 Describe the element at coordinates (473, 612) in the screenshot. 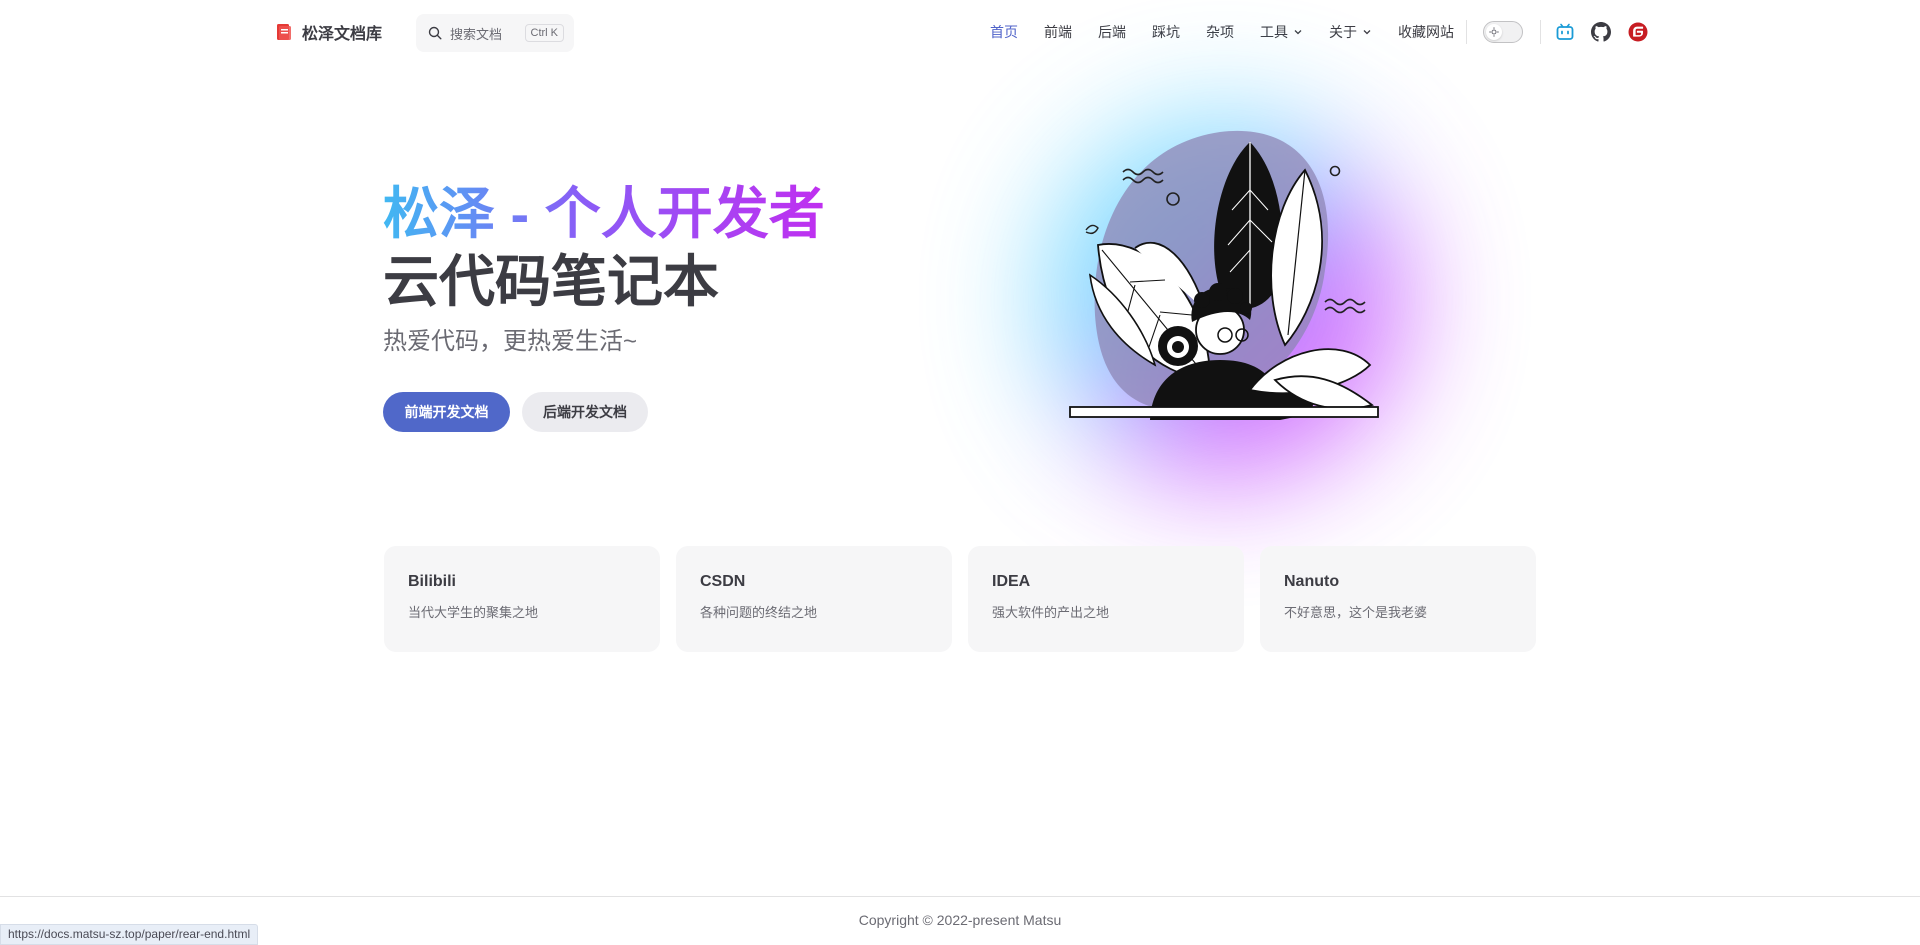

I see `feature-description: 当代大学生的聚集之地` at that location.